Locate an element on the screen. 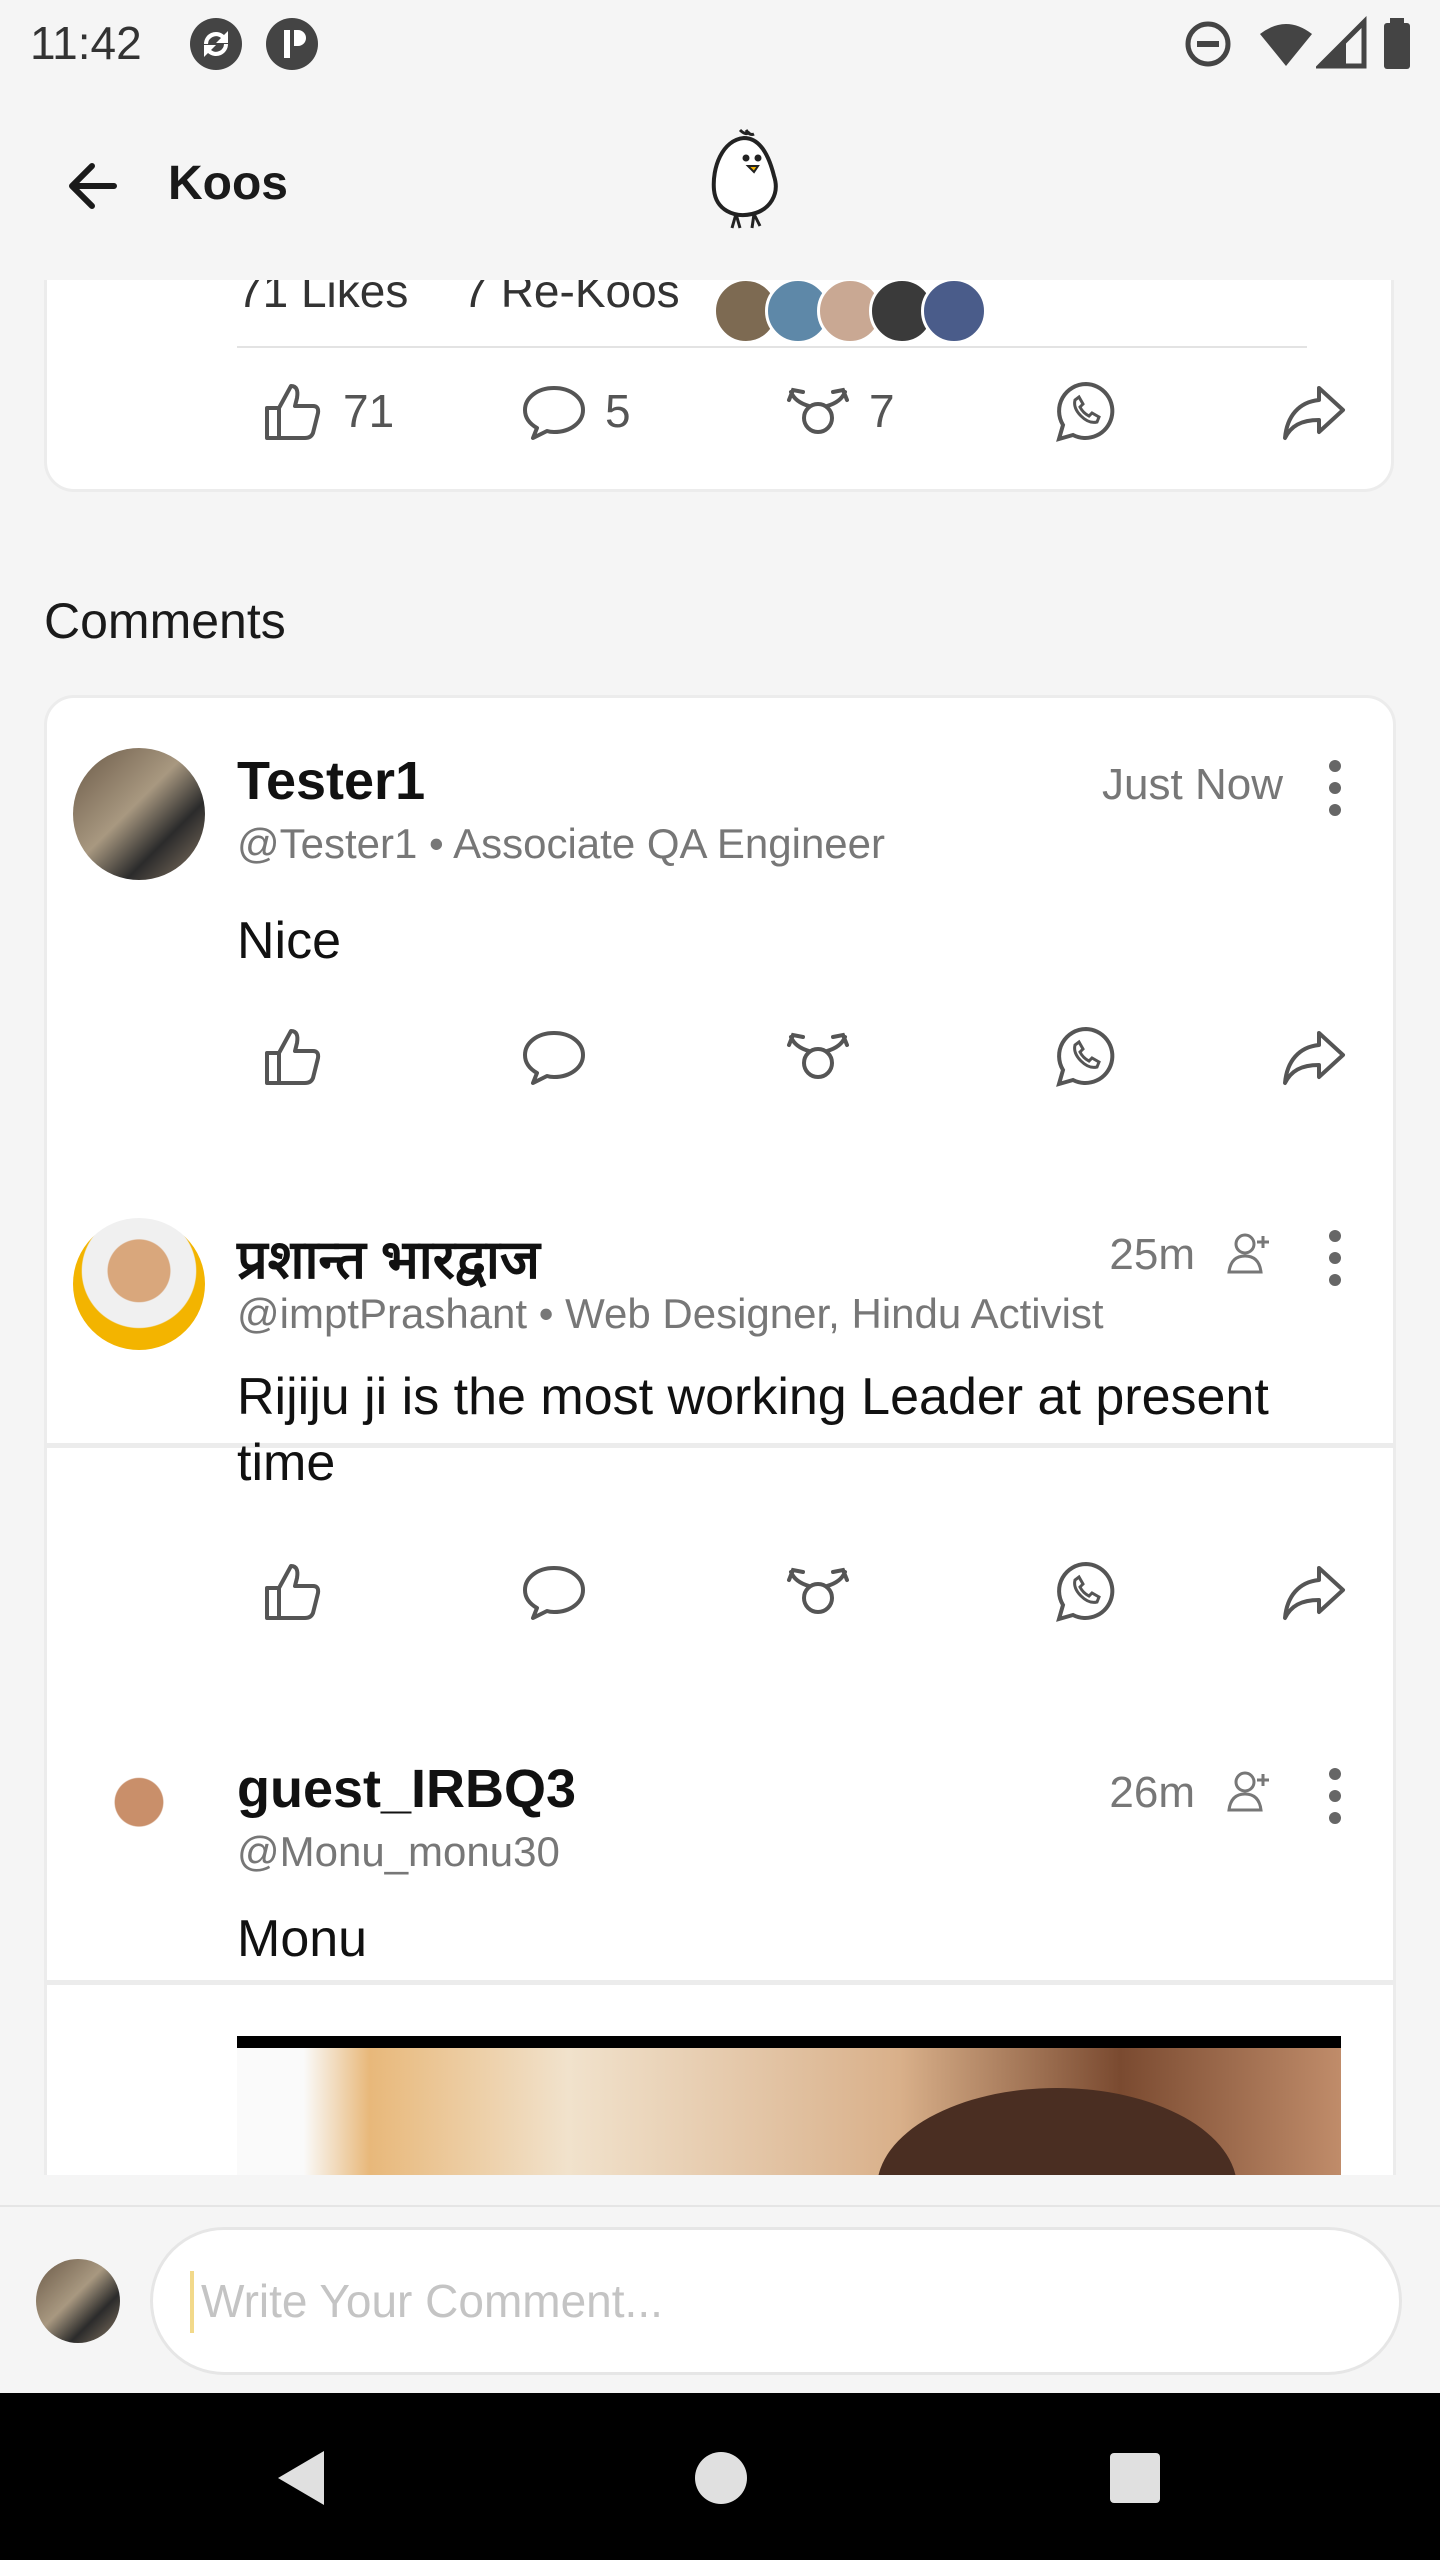  koo-bird-logo-icon is located at coordinates (744, 178).